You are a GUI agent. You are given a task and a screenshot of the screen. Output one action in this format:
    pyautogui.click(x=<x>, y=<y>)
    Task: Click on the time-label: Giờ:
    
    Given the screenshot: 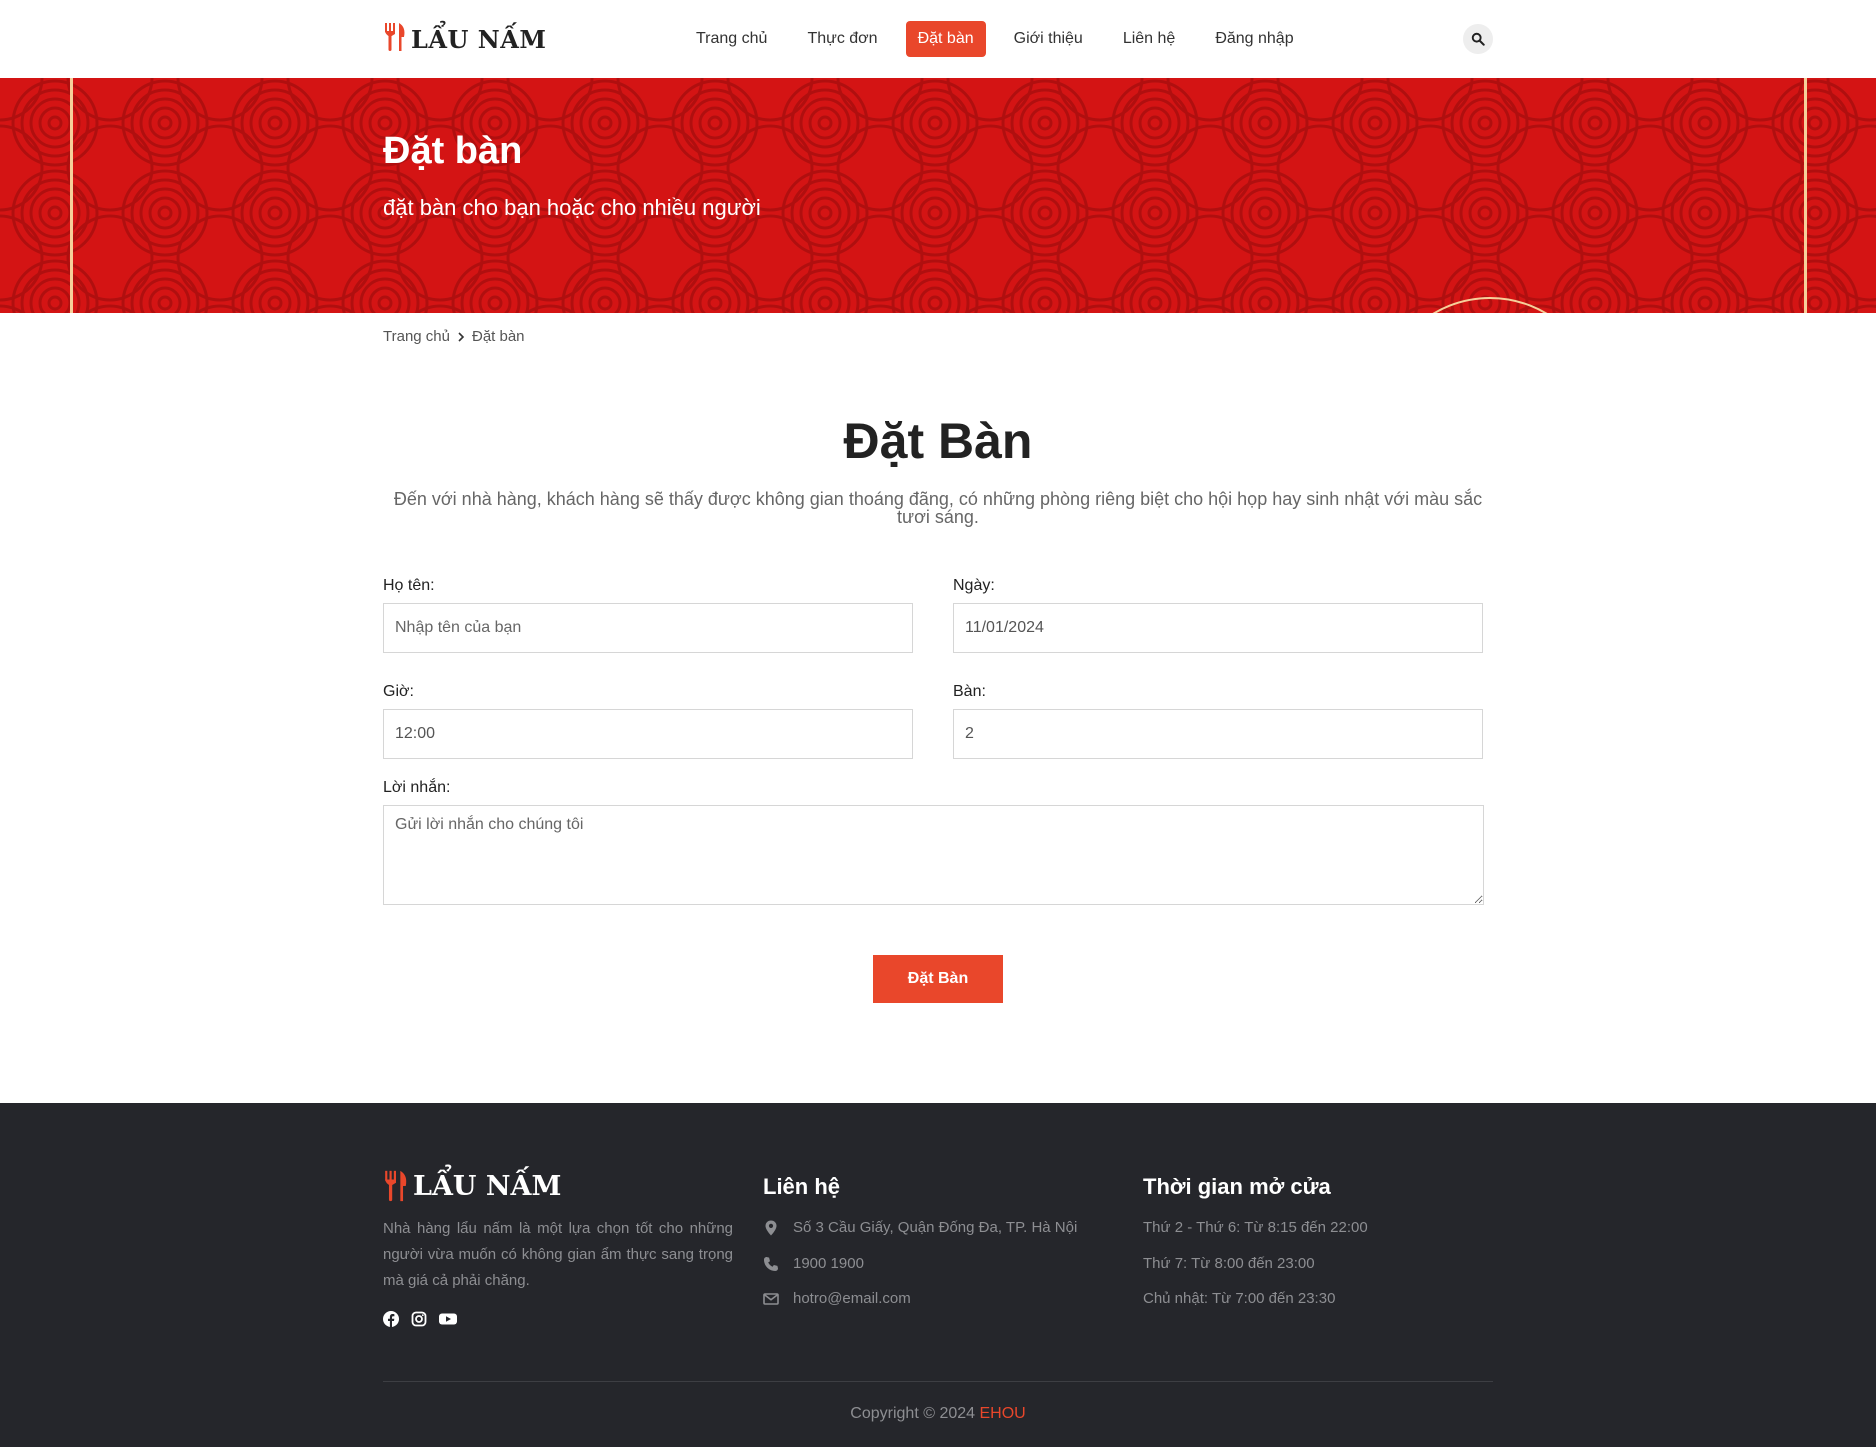 What is the action you would take?
    pyautogui.click(x=398, y=691)
    